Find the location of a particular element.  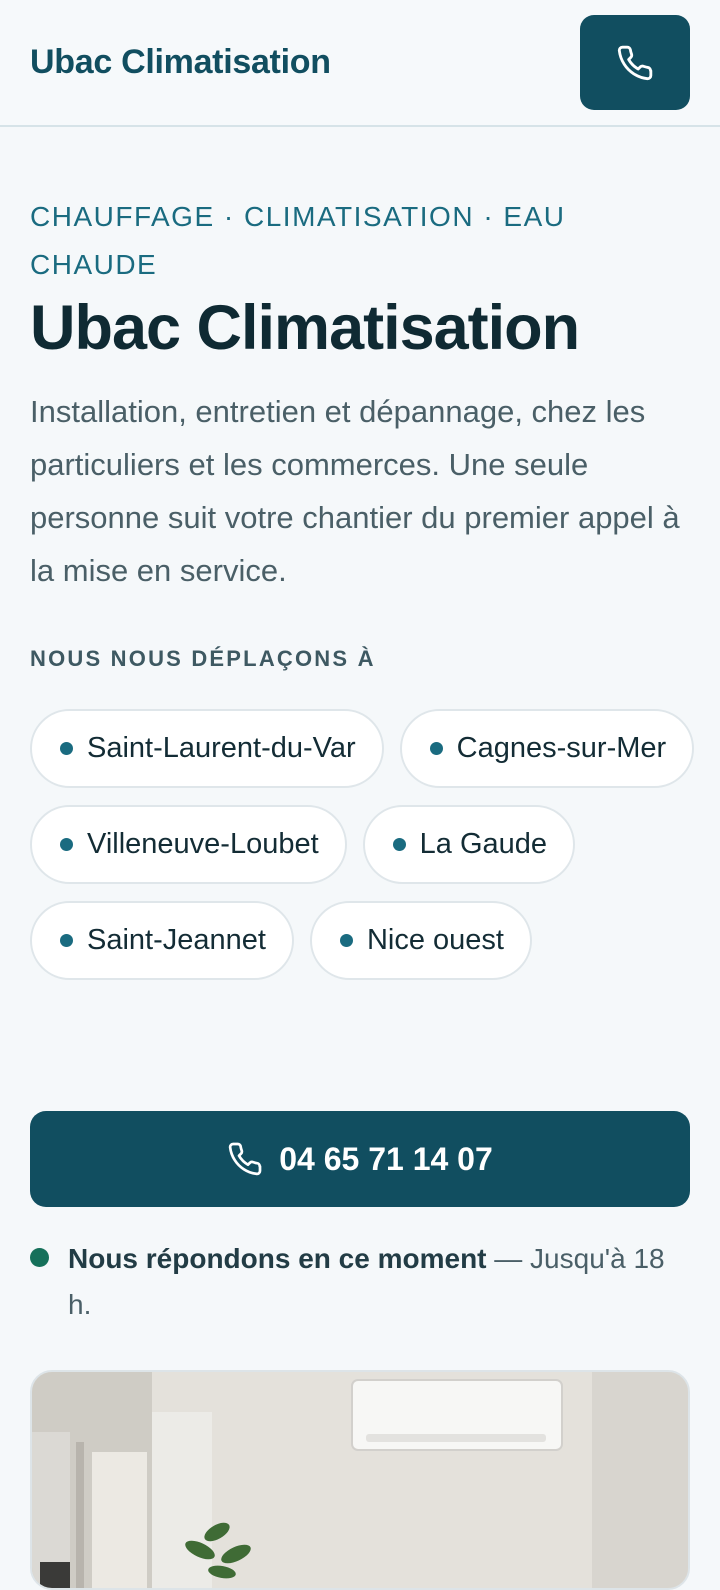

call-button is located at coordinates (635, 62).